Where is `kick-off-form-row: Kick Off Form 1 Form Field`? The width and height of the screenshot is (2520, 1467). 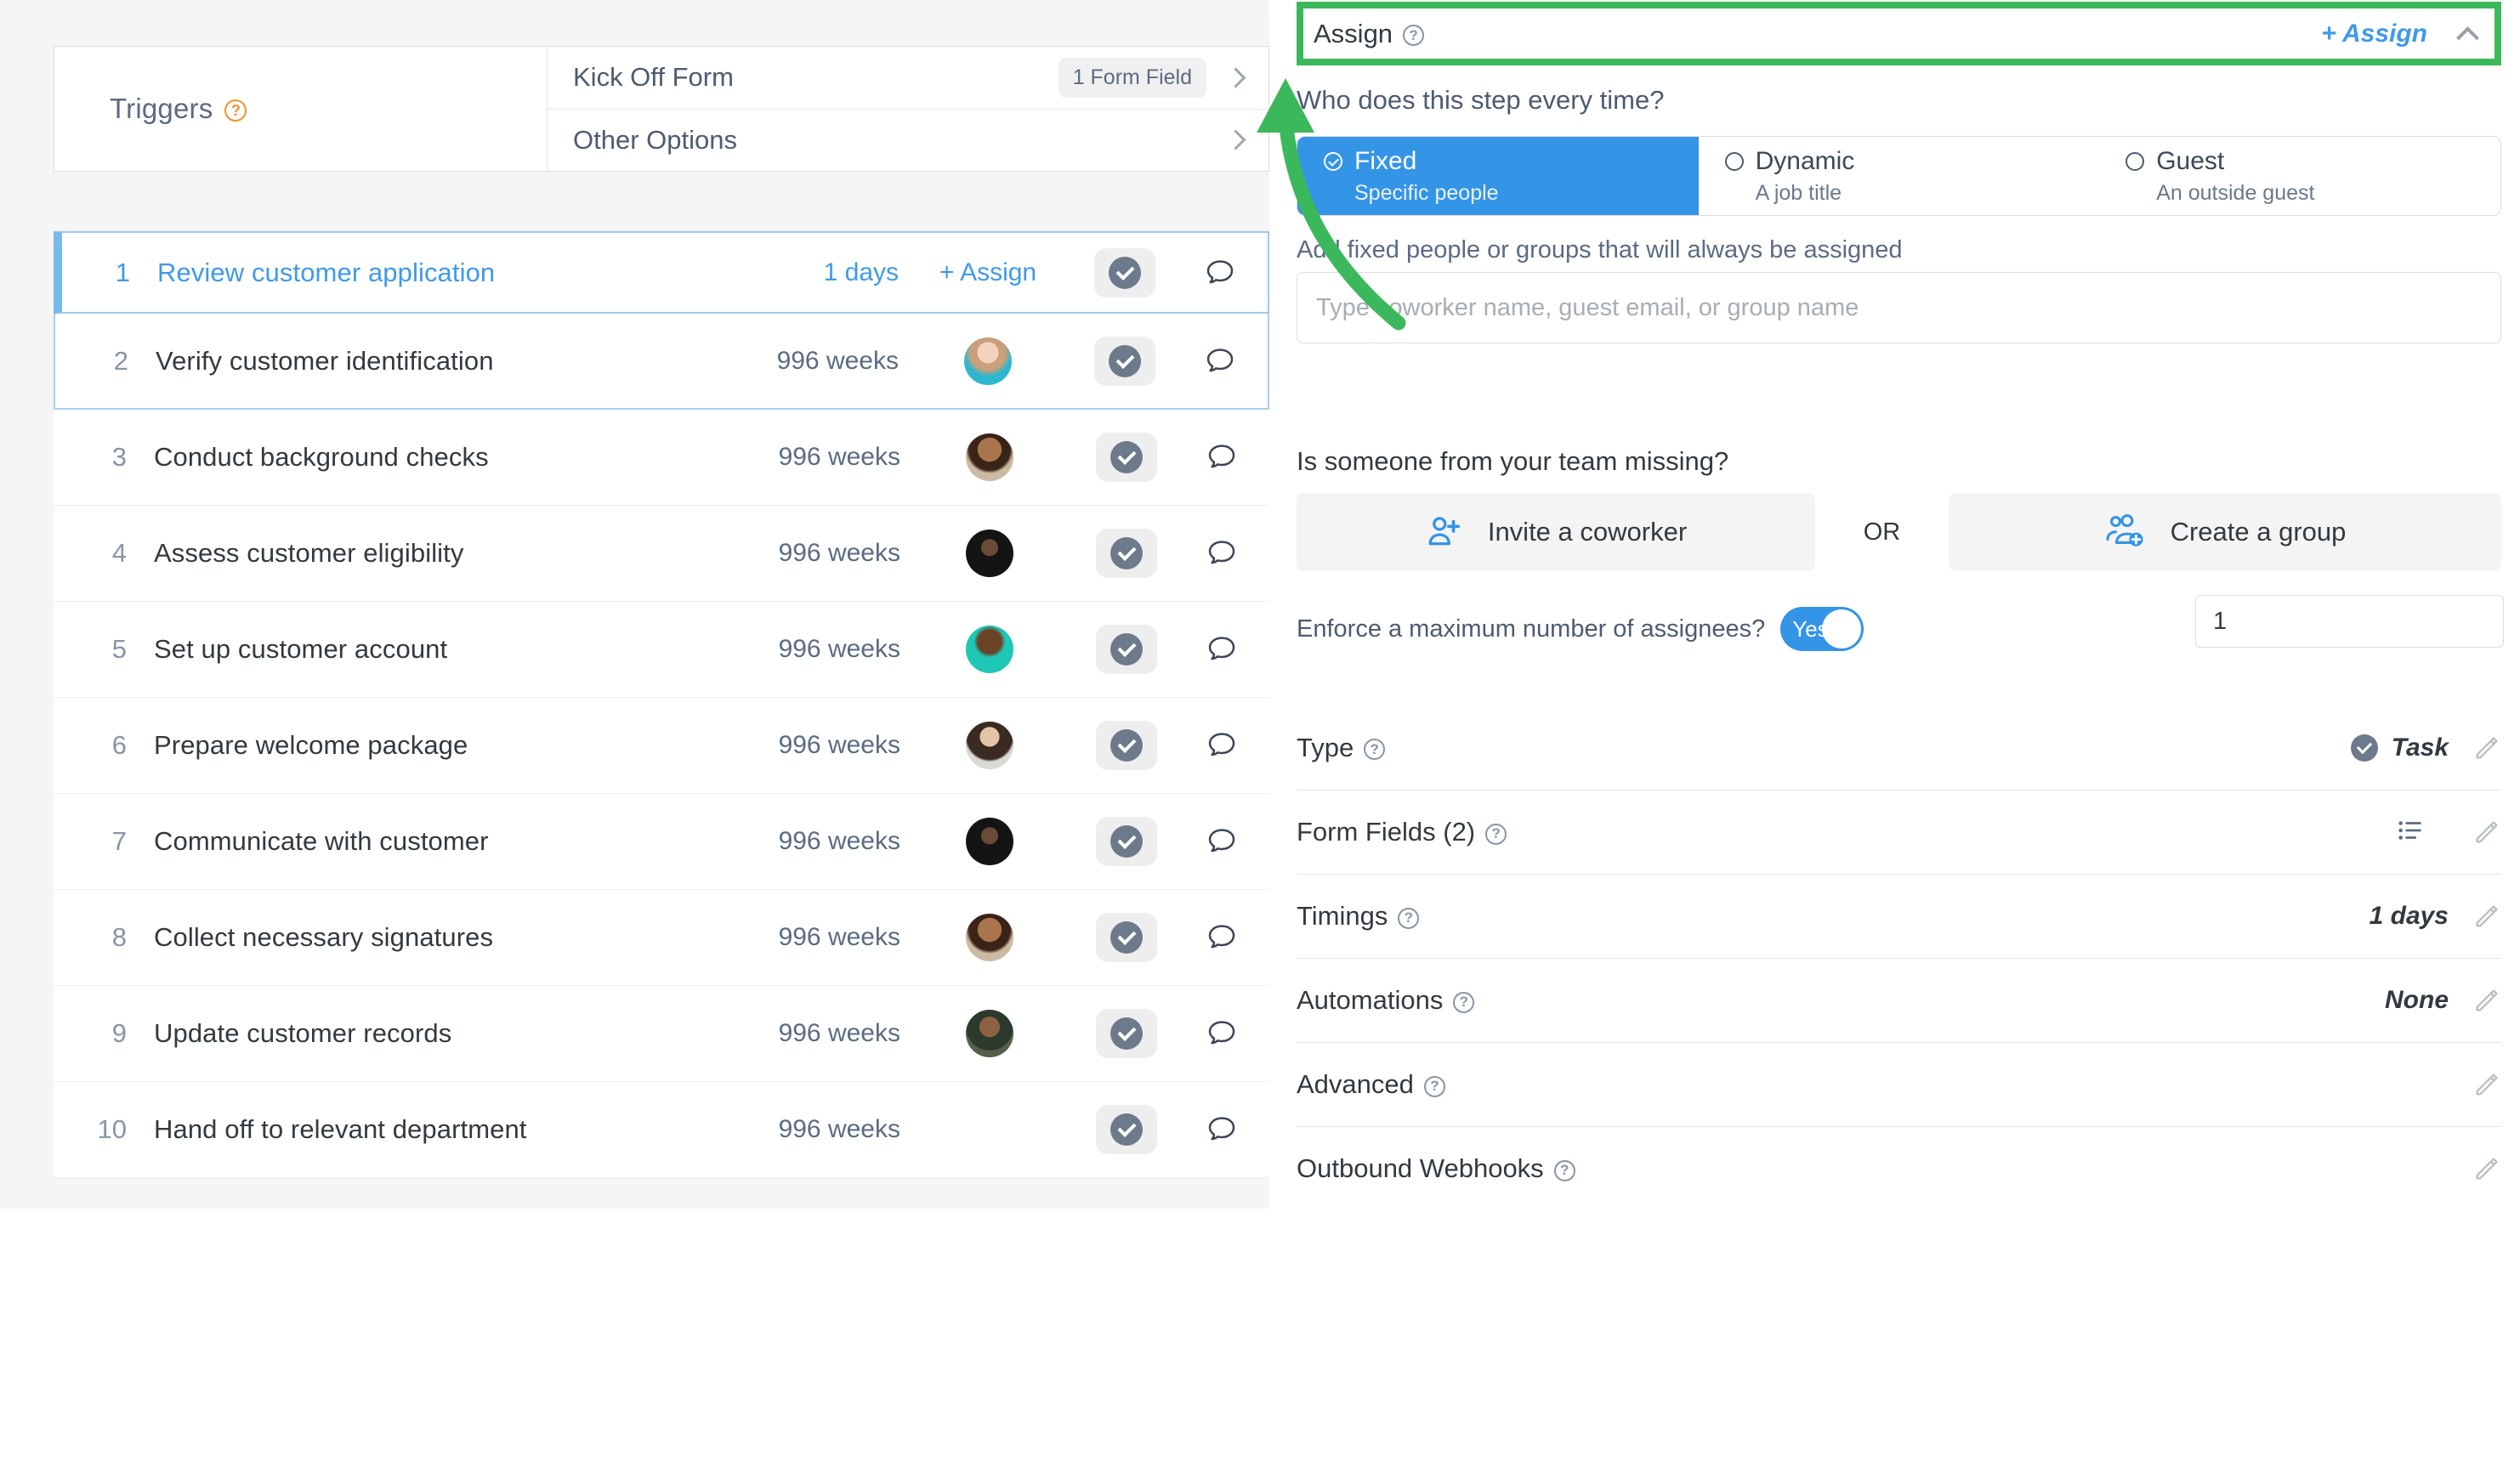 kick-off-form-row: Kick Off Form 1 Form Field is located at coordinates (909, 78).